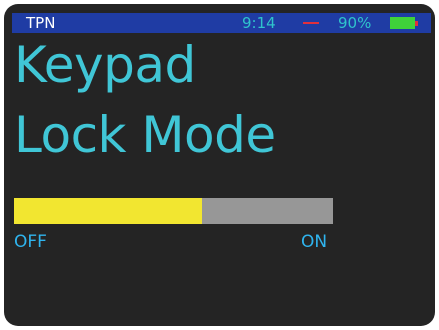  What do you see at coordinates (355, 23) in the screenshot?
I see `battery-percent: 90%` at bounding box center [355, 23].